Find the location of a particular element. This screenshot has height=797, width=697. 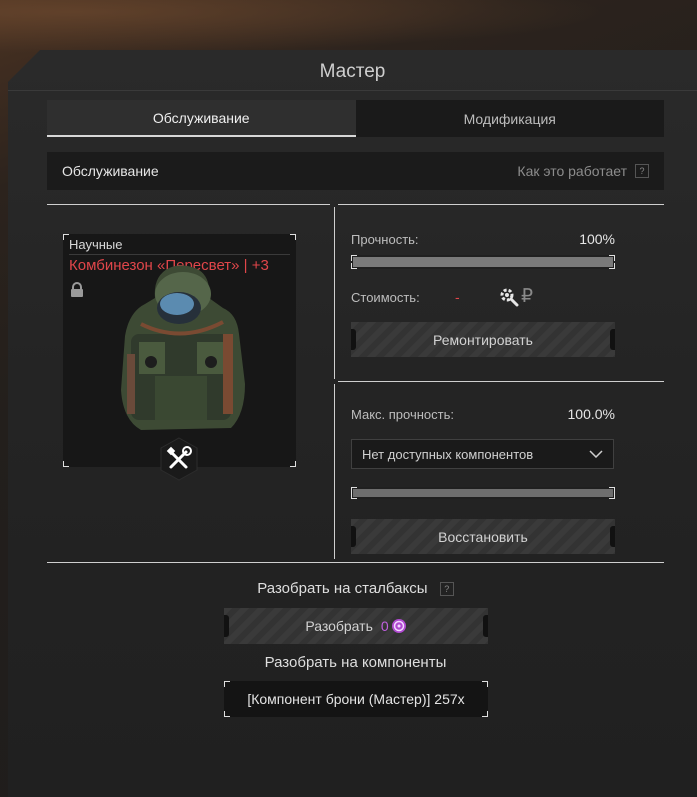

max-durability-bar is located at coordinates (483, 493).